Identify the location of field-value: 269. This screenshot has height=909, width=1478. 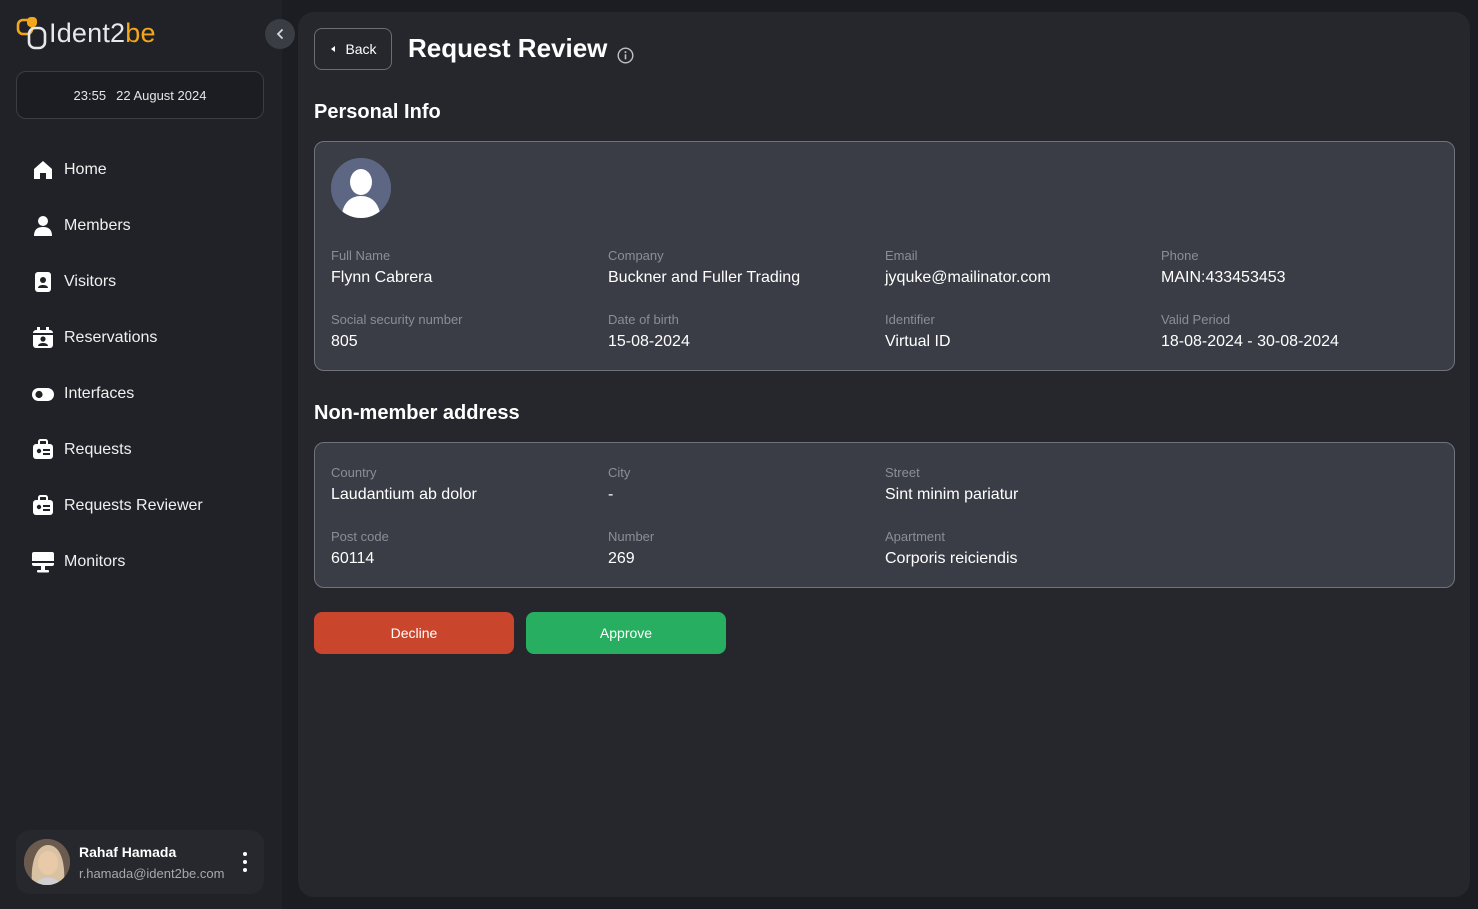
(621, 558).